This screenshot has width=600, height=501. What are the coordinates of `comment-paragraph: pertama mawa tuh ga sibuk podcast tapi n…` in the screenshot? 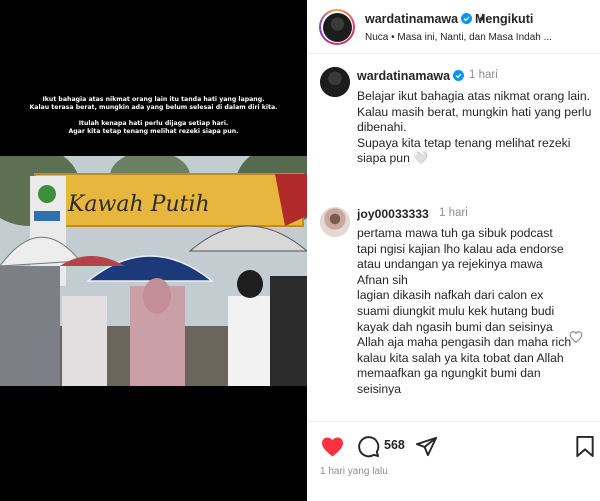 It's located at (460, 256).